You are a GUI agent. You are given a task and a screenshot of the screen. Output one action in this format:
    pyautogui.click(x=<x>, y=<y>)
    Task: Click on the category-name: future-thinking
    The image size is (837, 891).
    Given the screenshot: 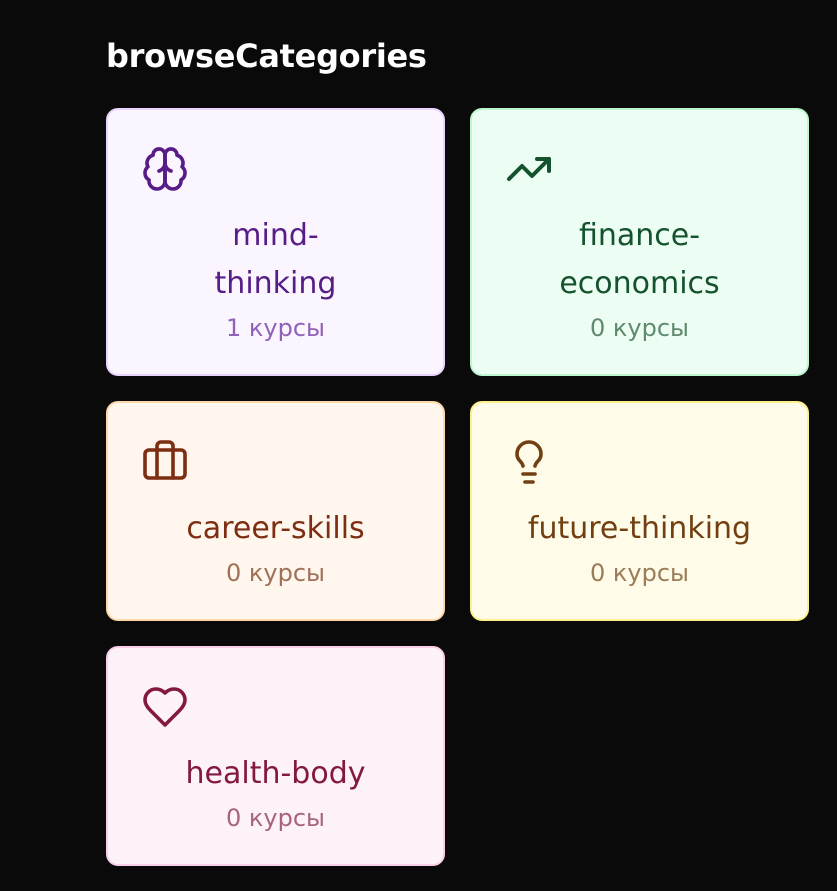 What is the action you would take?
    pyautogui.click(x=639, y=528)
    